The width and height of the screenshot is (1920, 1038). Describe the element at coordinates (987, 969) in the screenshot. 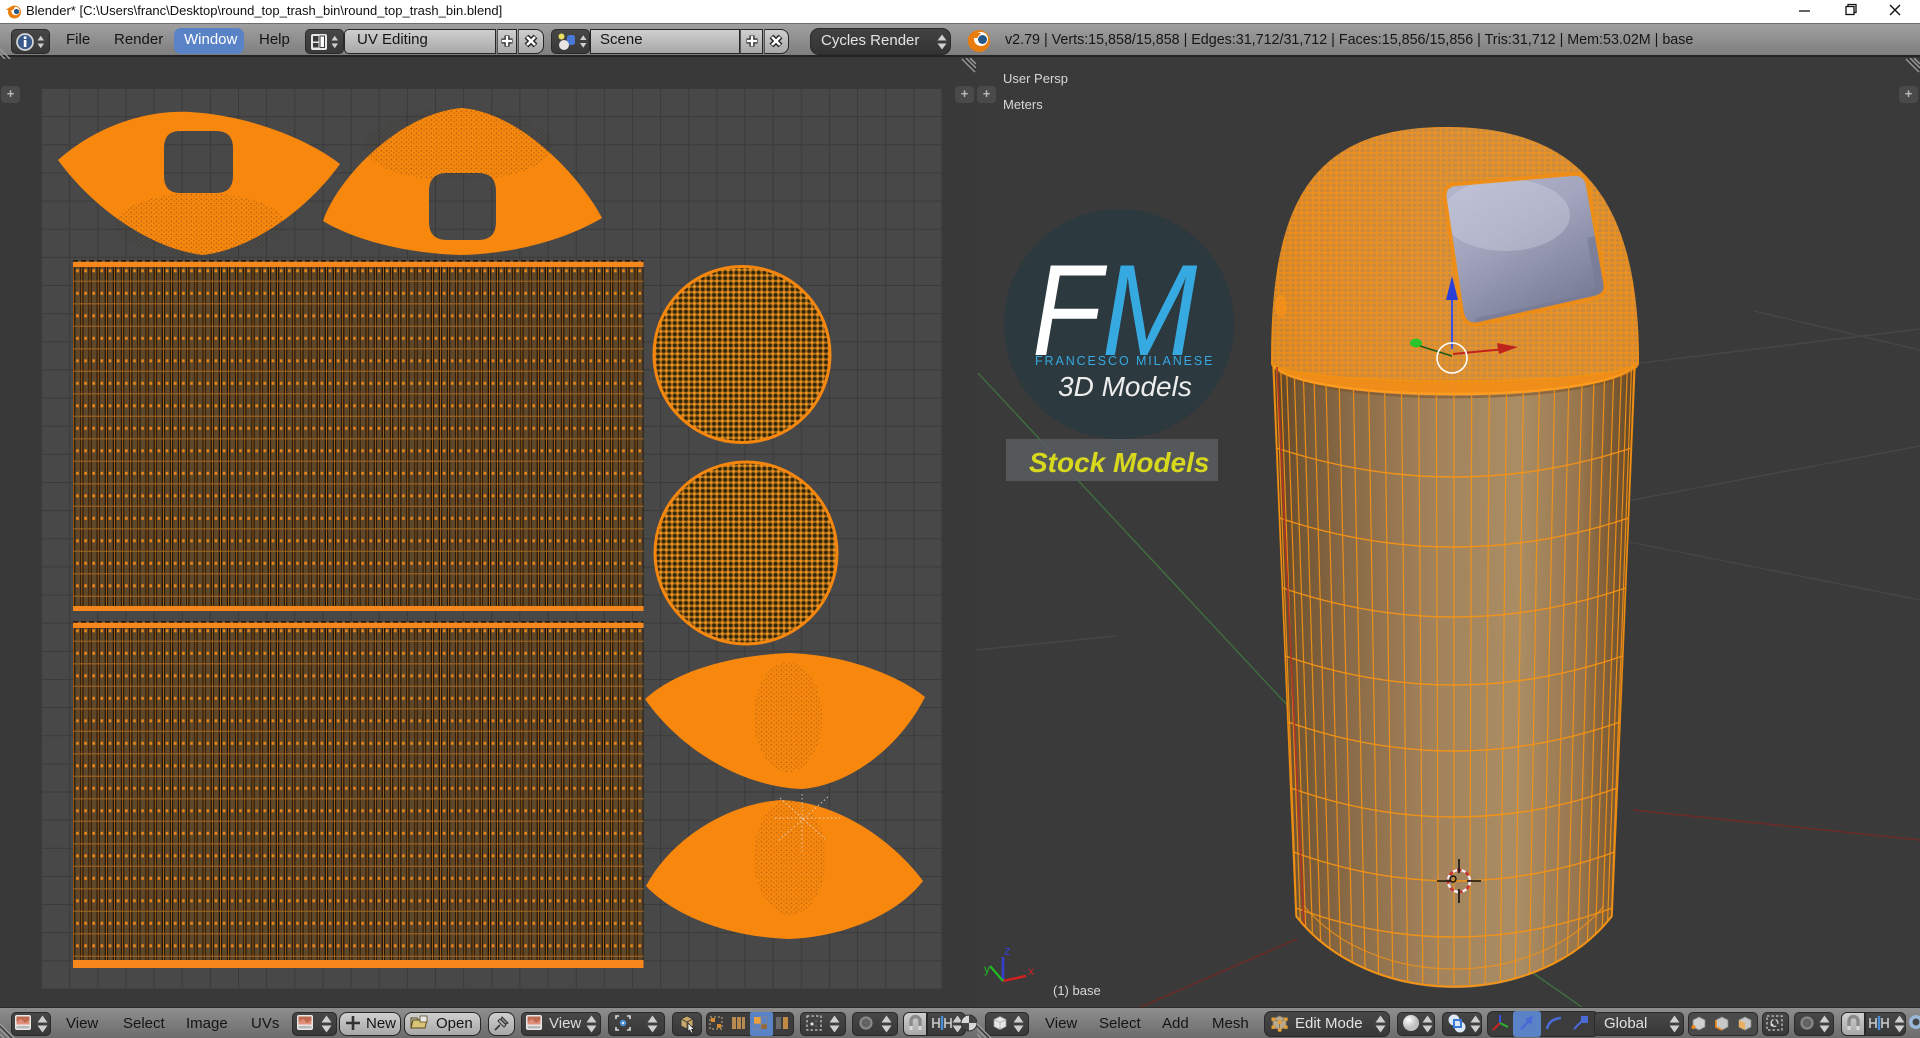

I see `svg-text: y` at that location.